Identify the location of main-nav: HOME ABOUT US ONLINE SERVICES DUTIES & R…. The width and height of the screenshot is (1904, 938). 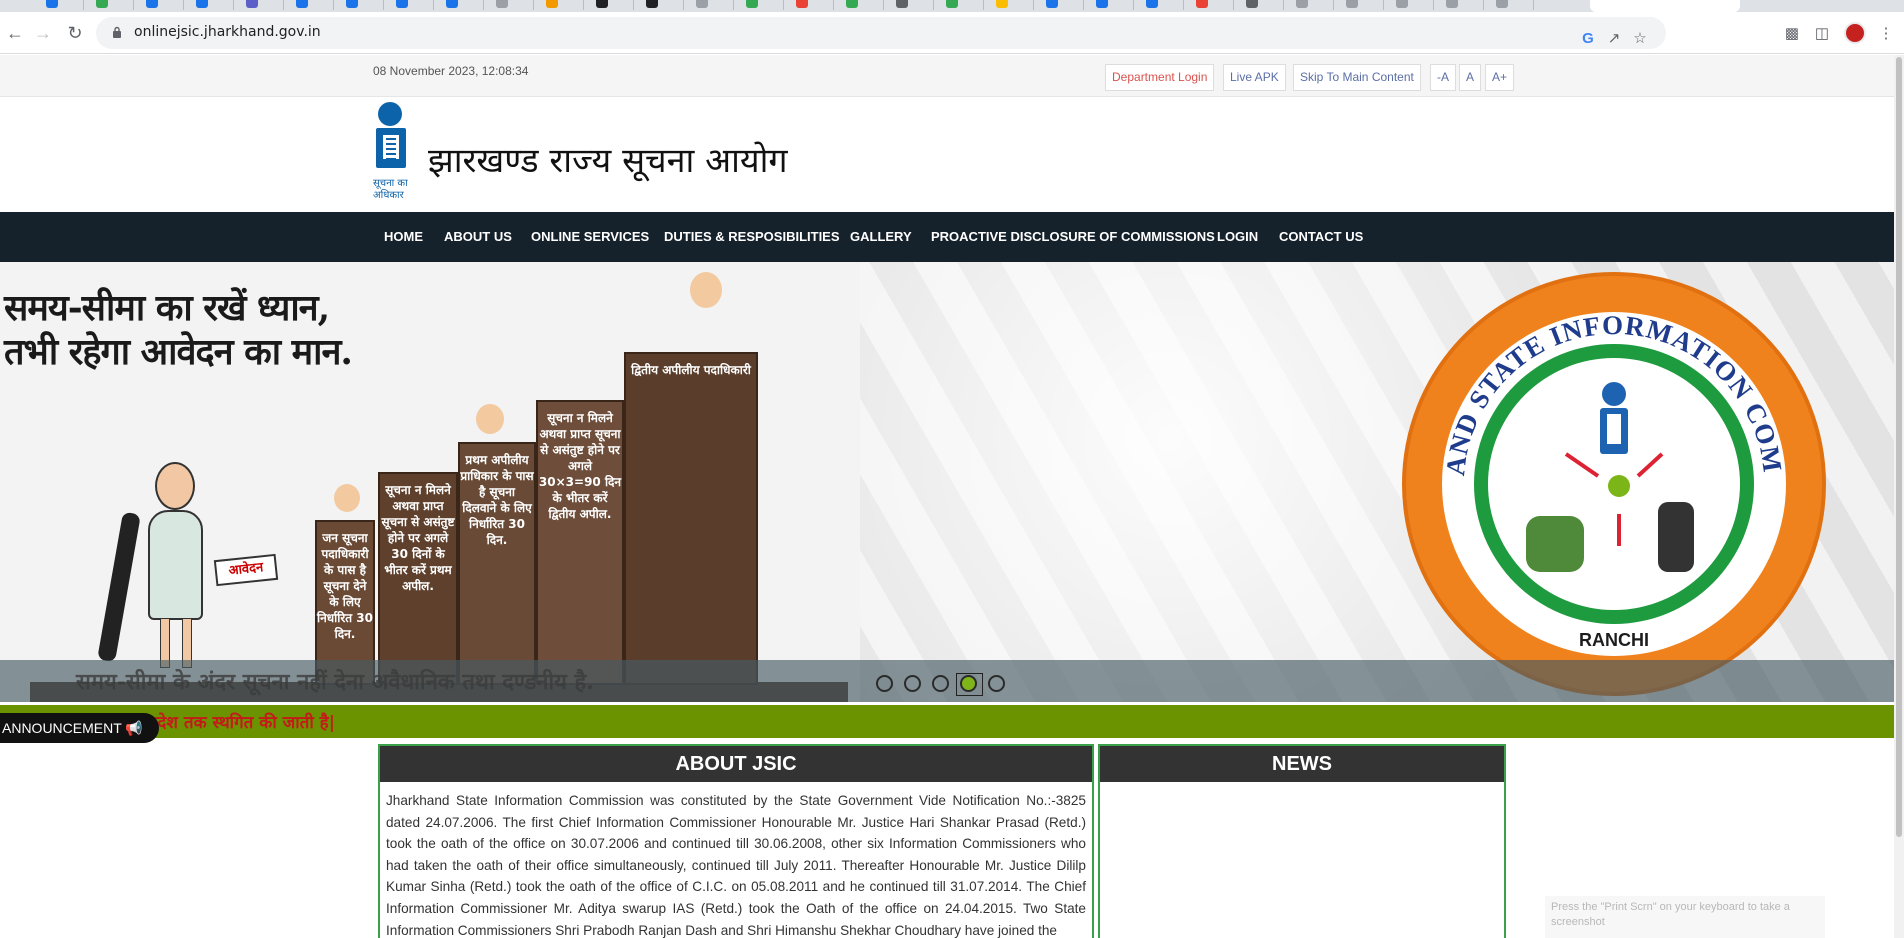
(947, 237).